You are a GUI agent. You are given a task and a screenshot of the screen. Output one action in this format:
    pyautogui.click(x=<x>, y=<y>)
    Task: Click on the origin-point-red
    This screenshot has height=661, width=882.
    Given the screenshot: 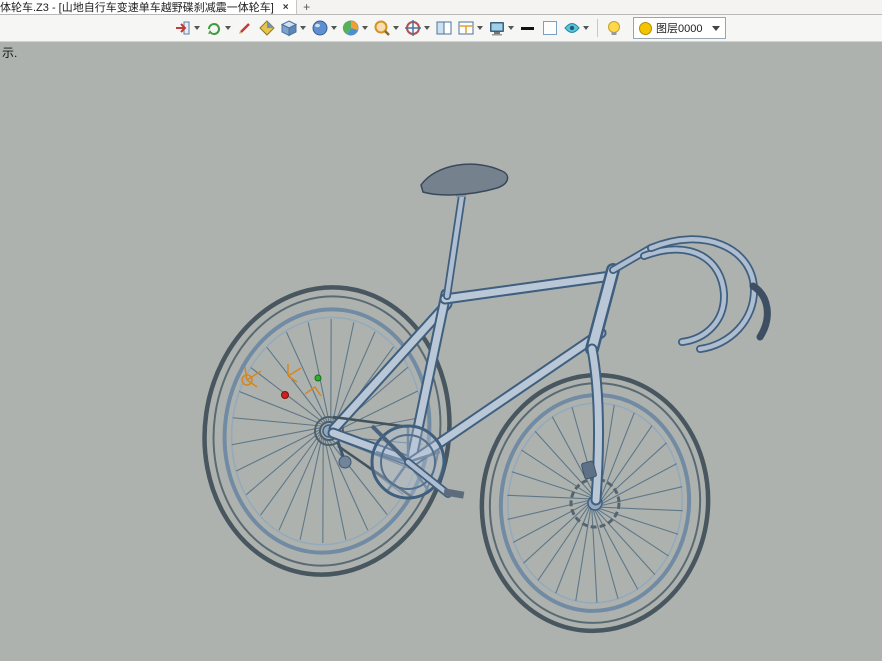 What is the action you would take?
    pyautogui.click(x=285, y=395)
    